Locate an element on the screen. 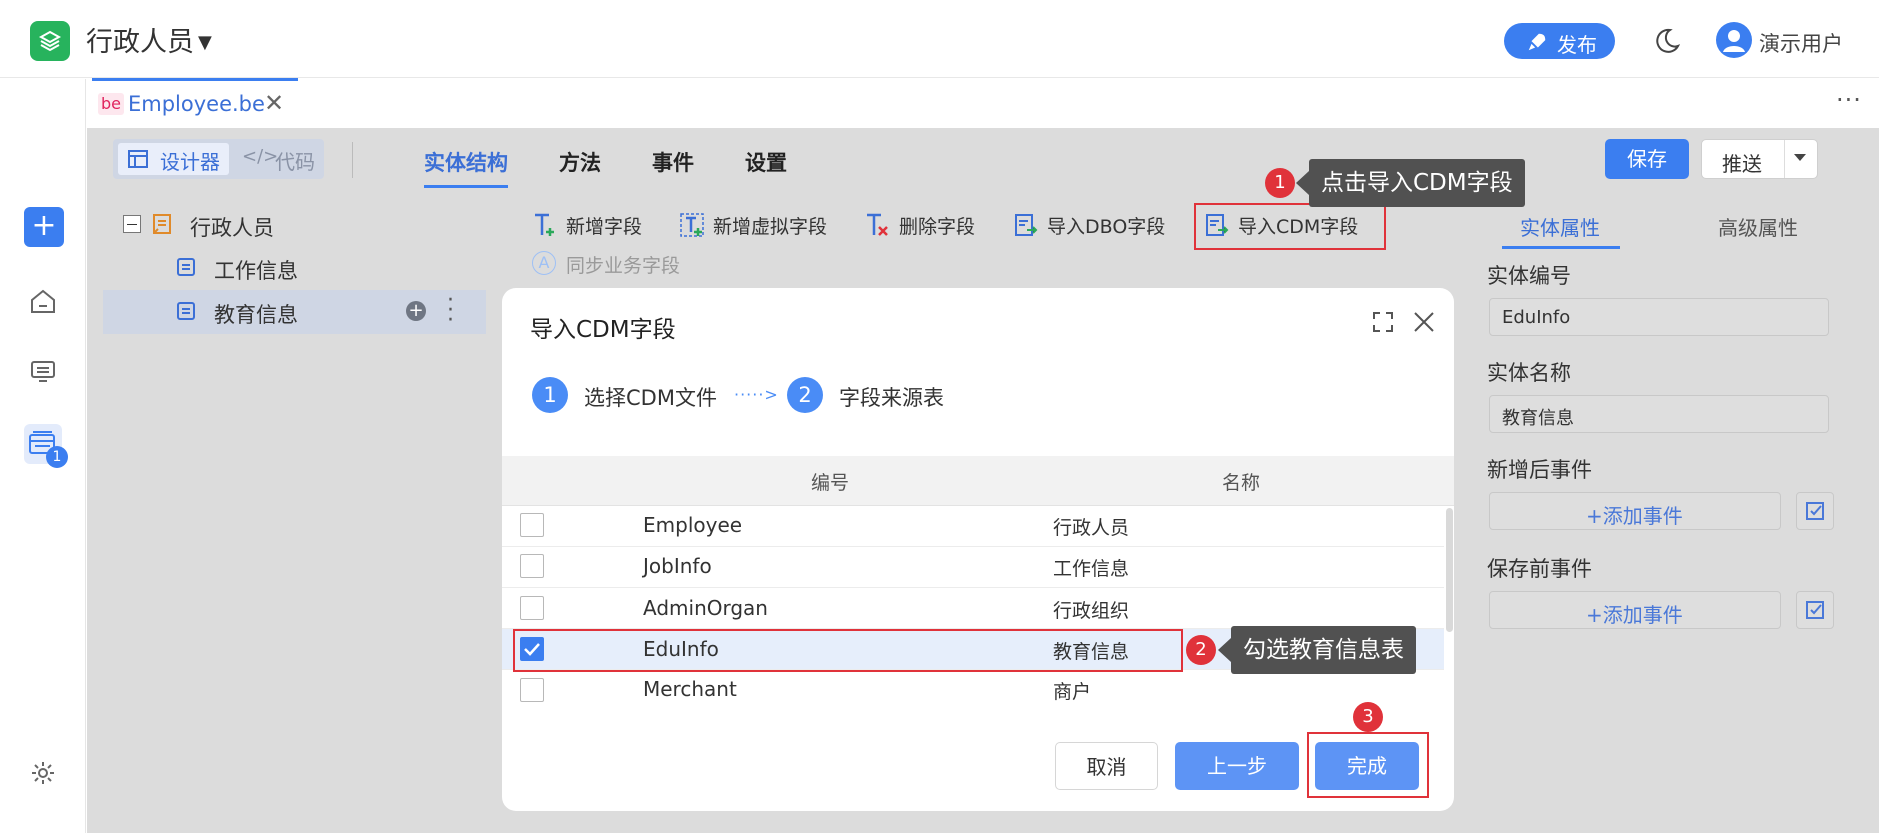  tab-methods: 方法 is located at coordinates (580, 162).